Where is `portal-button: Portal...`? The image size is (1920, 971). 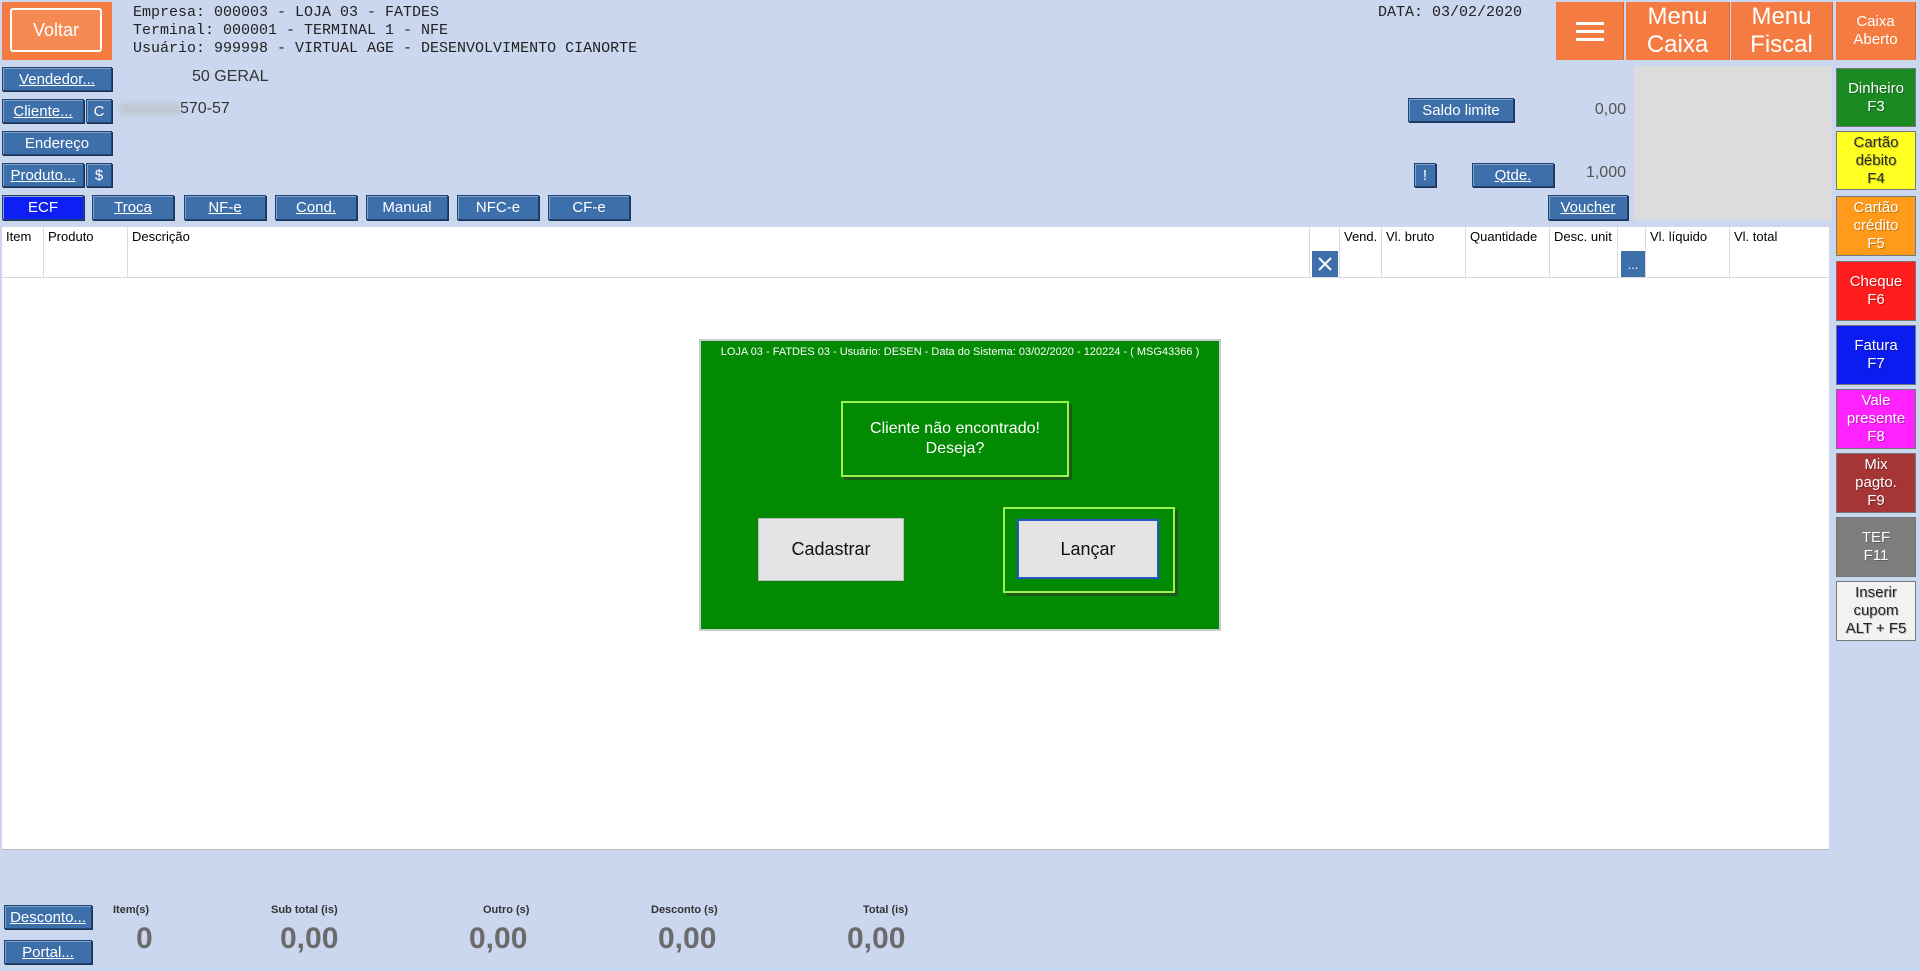 portal-button: Portal... is located at coordinates (48, 952).